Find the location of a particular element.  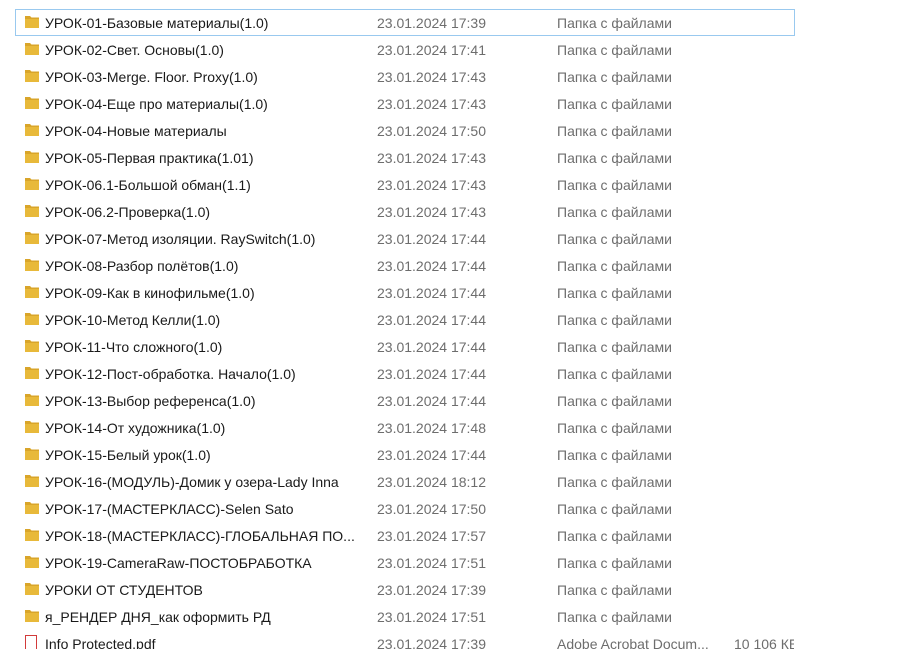

file-name: УРОК-06.1-Большой обман(1.1) is located at coordinates (148, 185).